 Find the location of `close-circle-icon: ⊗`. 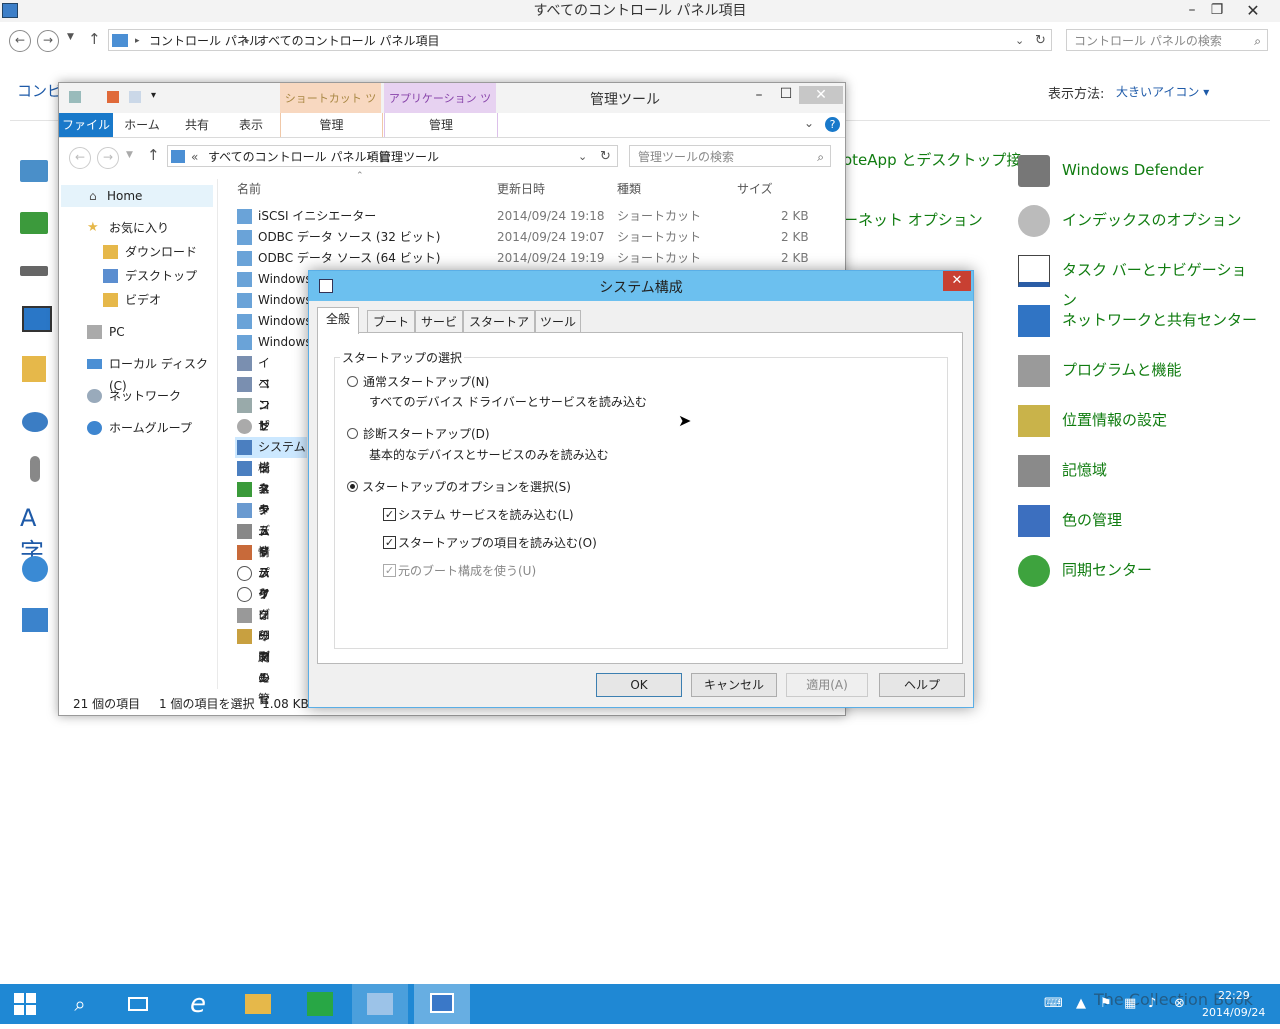

close-circle-icon: ⊗ is located at coordinates (1179, 1003).